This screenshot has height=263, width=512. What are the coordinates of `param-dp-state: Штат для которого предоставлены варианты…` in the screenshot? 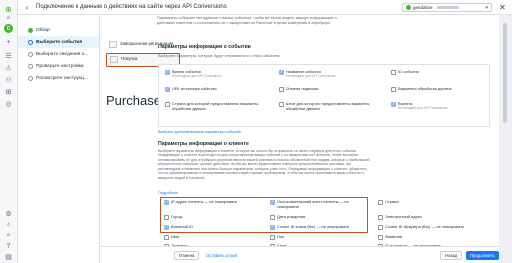 It's located at (333, 106).